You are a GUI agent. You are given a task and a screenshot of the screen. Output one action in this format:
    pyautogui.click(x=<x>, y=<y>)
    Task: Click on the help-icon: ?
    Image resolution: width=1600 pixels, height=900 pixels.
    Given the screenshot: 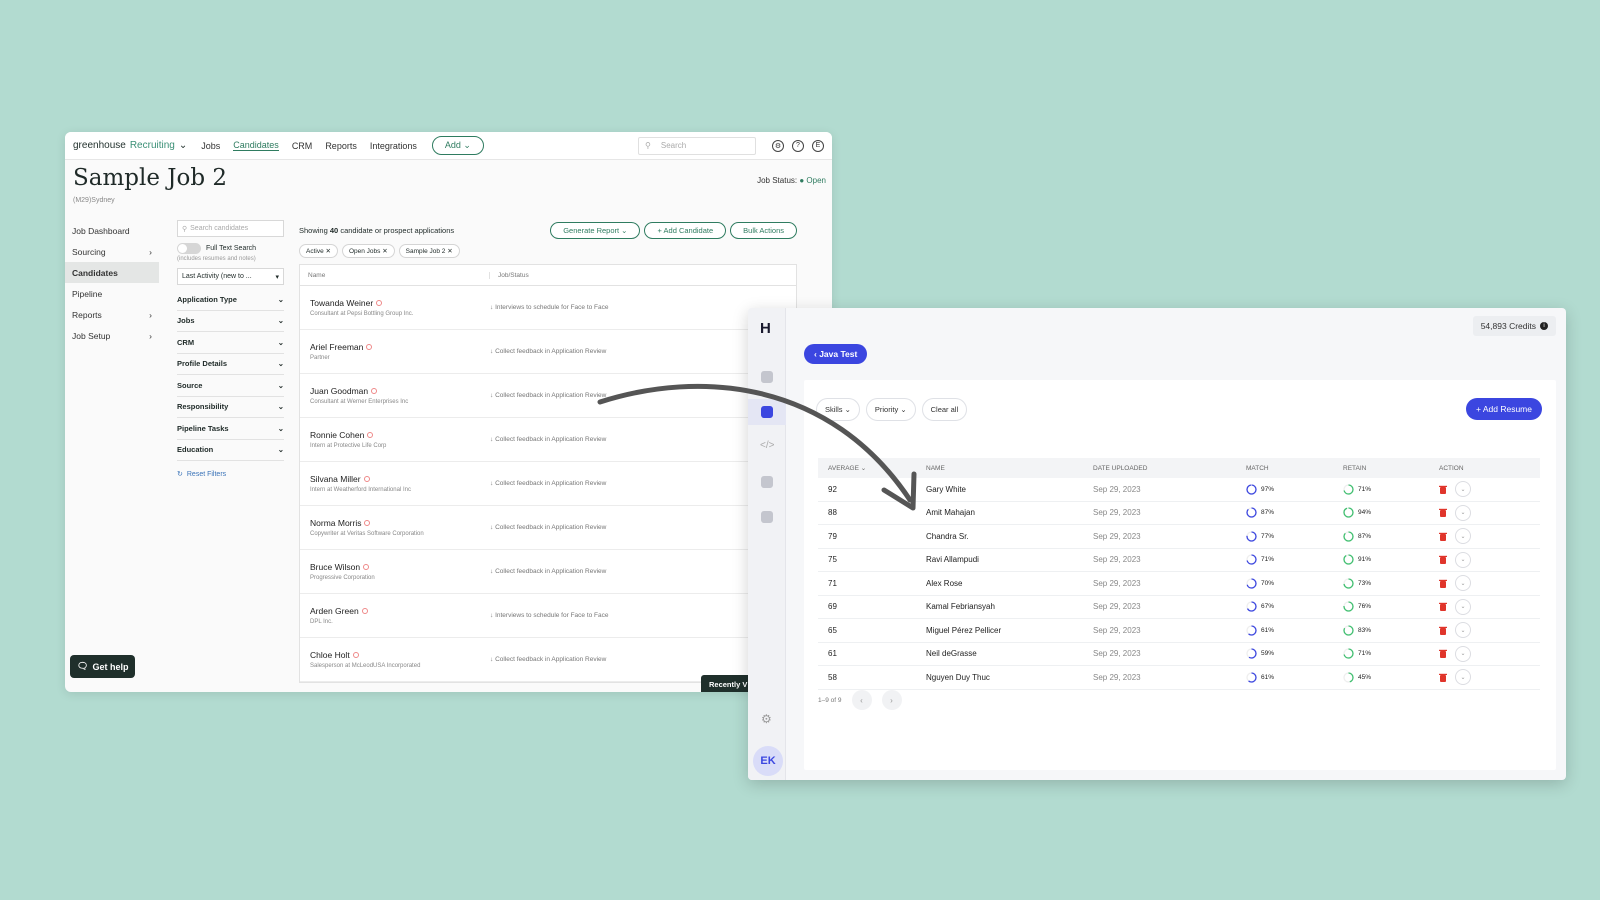 What is the action you would take?
    pyautogui.click(x=798, y=145)
    